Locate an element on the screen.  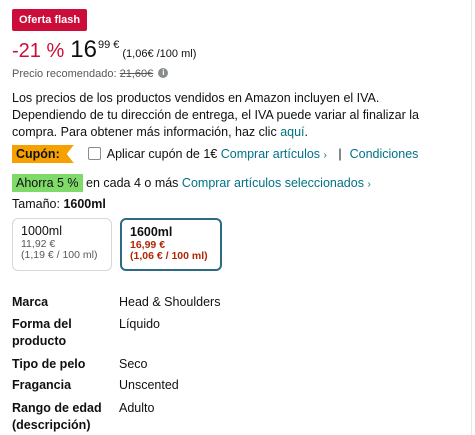
detail-value: Unscented is located at coordinates (149, 385).